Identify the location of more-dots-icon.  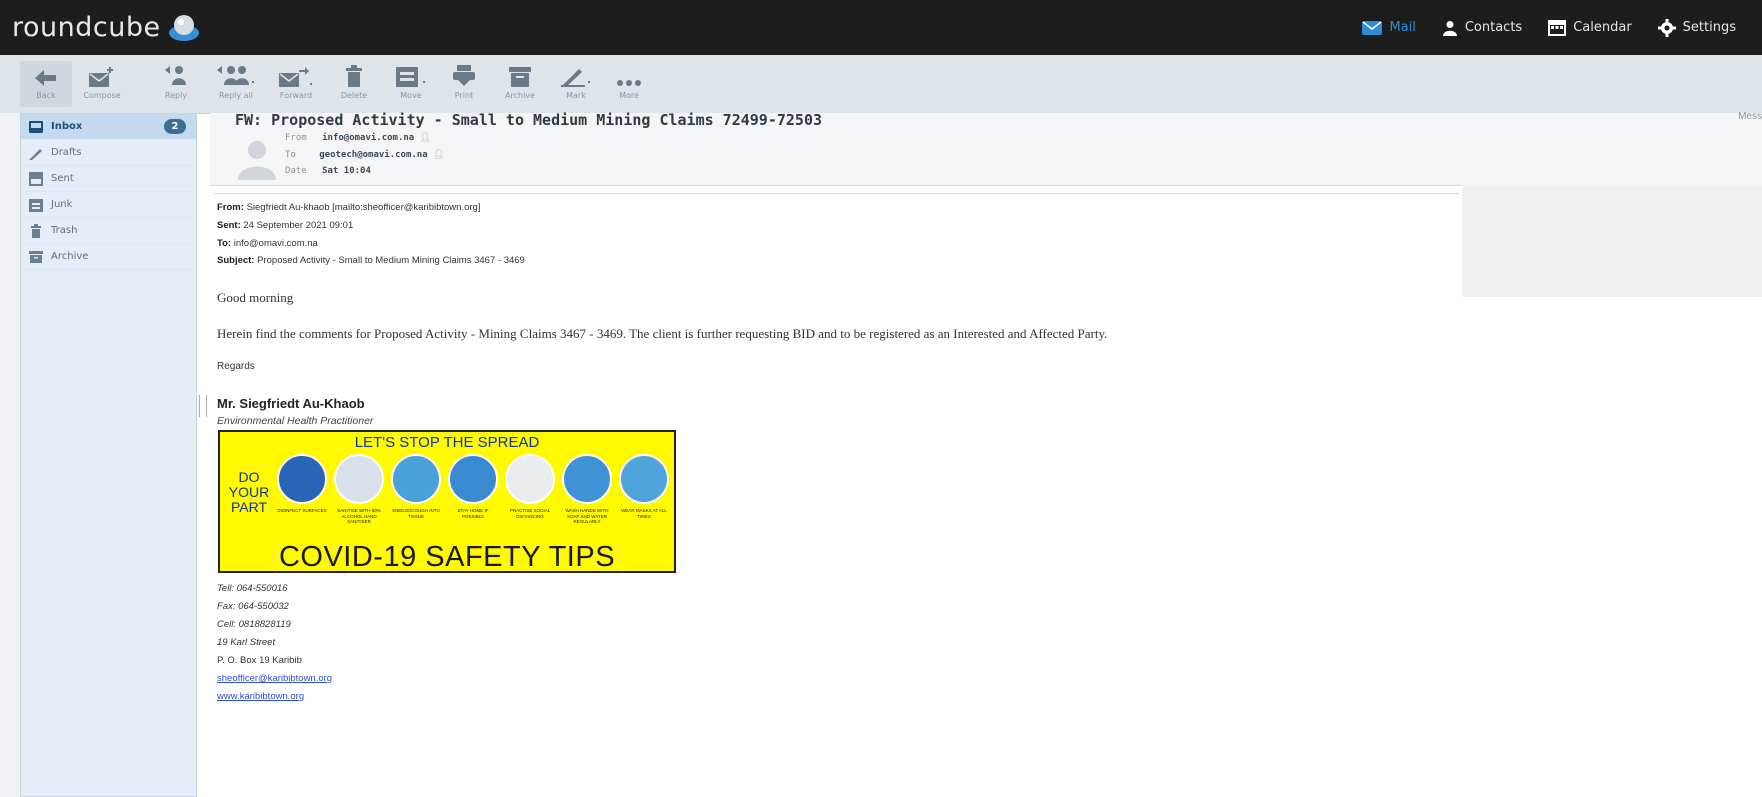
(629, 83).